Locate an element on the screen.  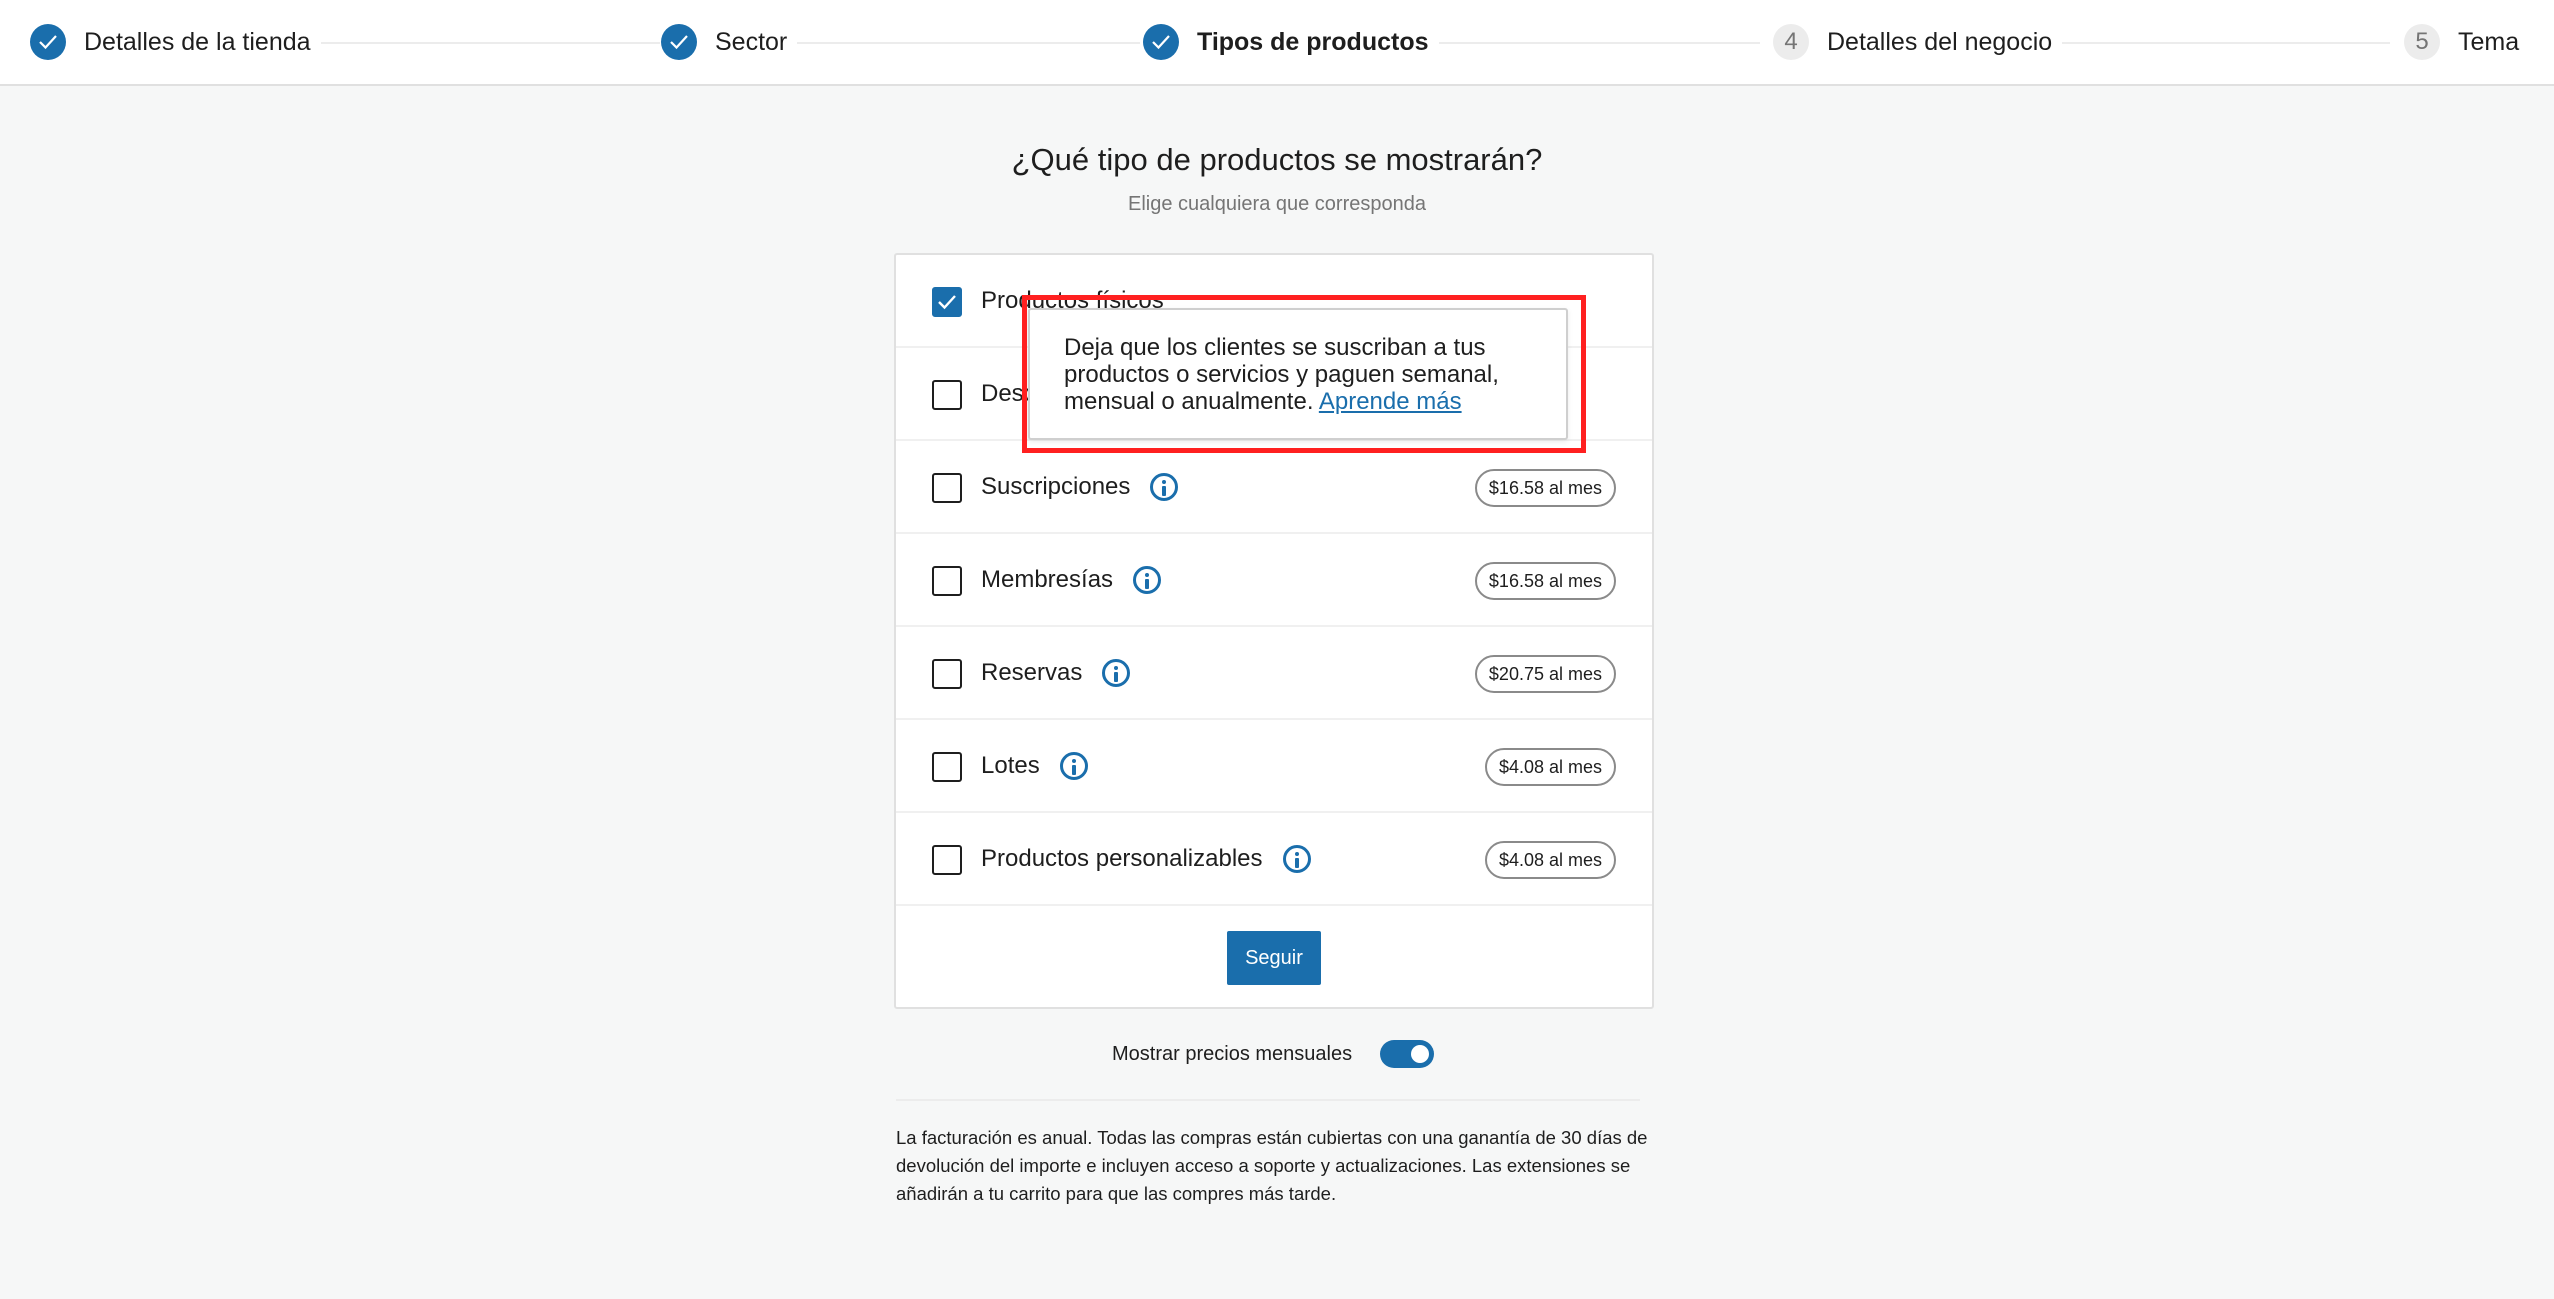
product-row-bookings: Reservas $20.75 al mes is located at coordinates (1274, 673).